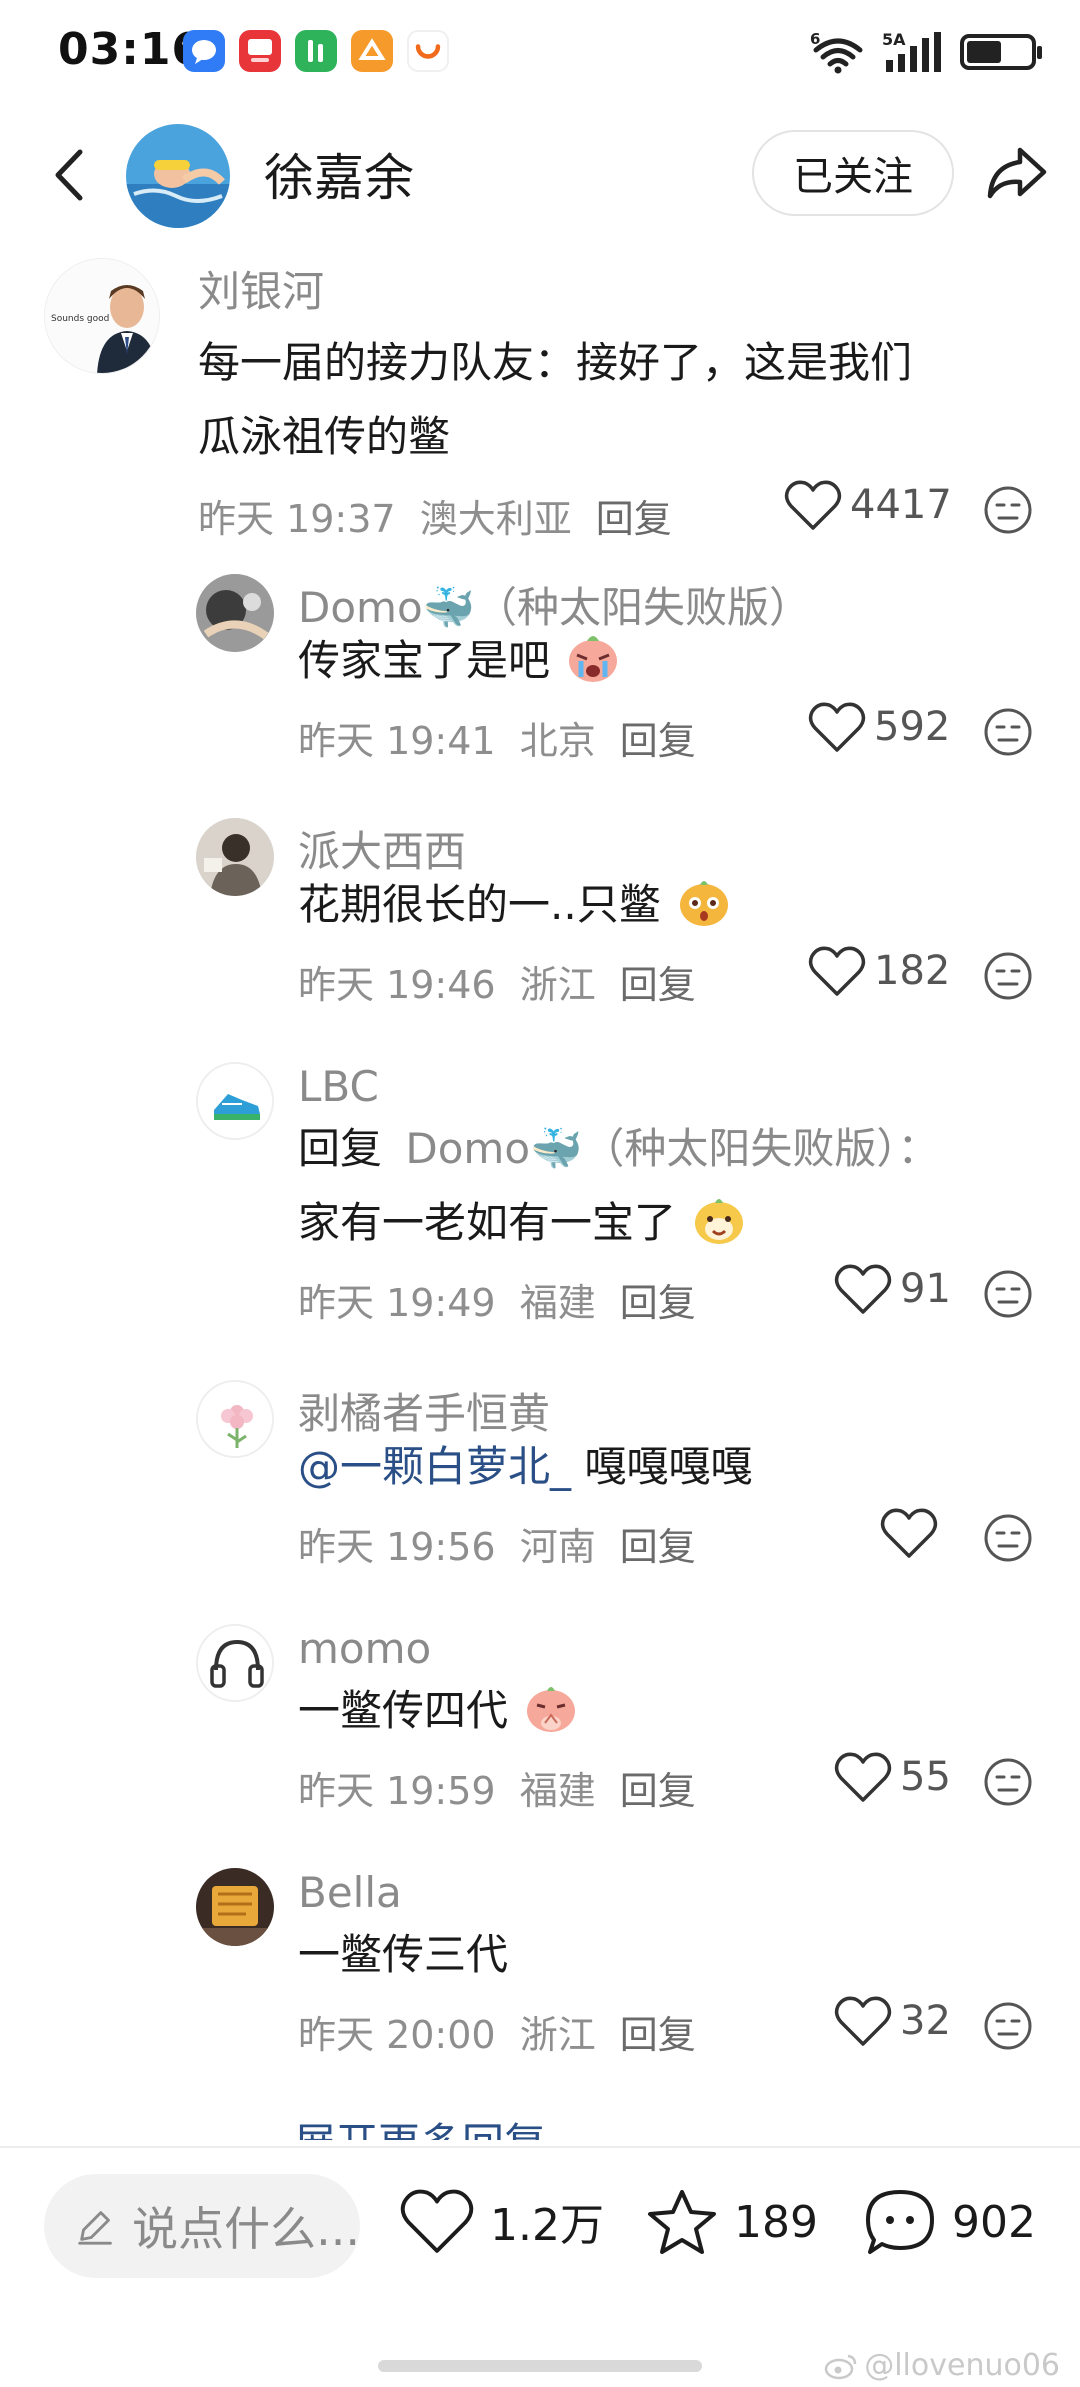 This screenshot has width=1080, height=2387. I want to click on avatar-caption: Sounds good, so click(80, 319).